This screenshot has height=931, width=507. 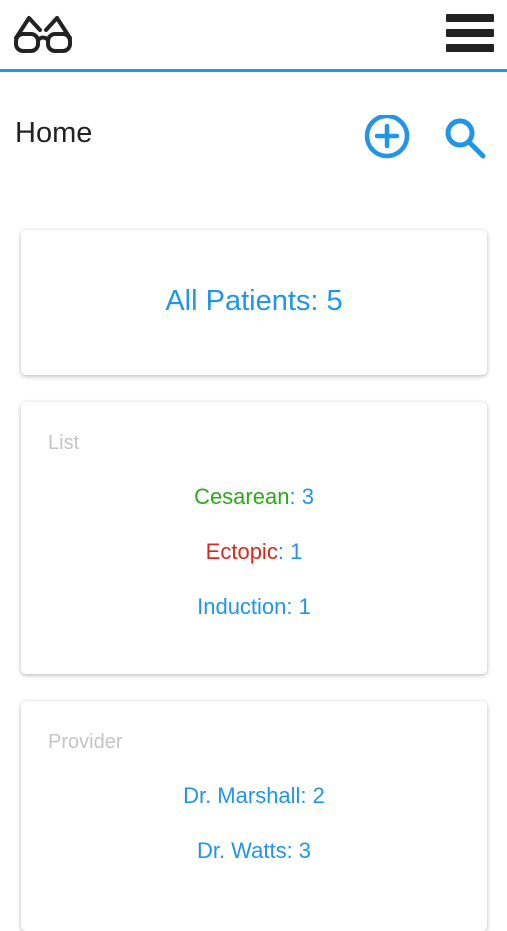 I want to click on all-patients-card: All Patients: 5, so click(x=254, y=302).